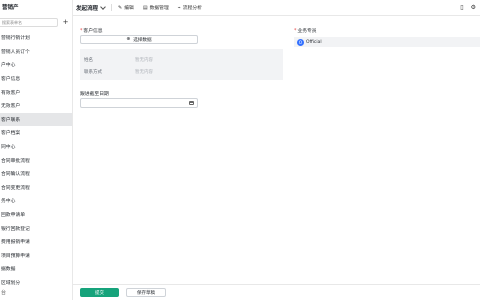 This screenshot has height=301, width=480. I want to click on owner-label: *业务专员, so click(305, 31).